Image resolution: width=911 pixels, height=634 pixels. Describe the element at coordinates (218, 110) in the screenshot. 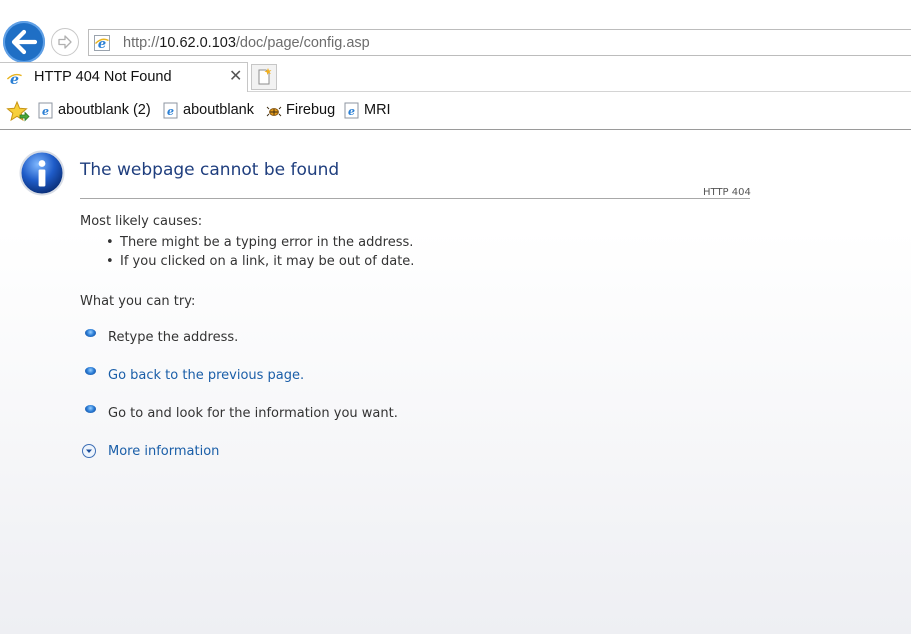

I see `favorite-label: aboutblank` at that location.